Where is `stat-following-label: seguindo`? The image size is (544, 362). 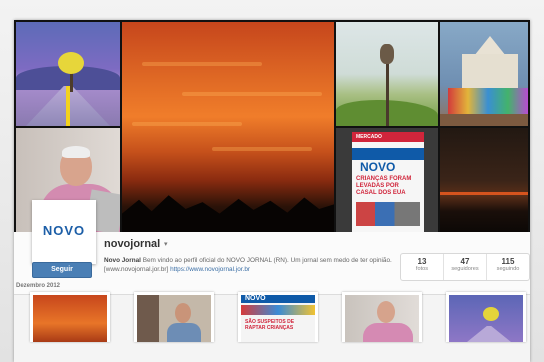 stat-following-label: seguindo is located at coordinates (508, 269).